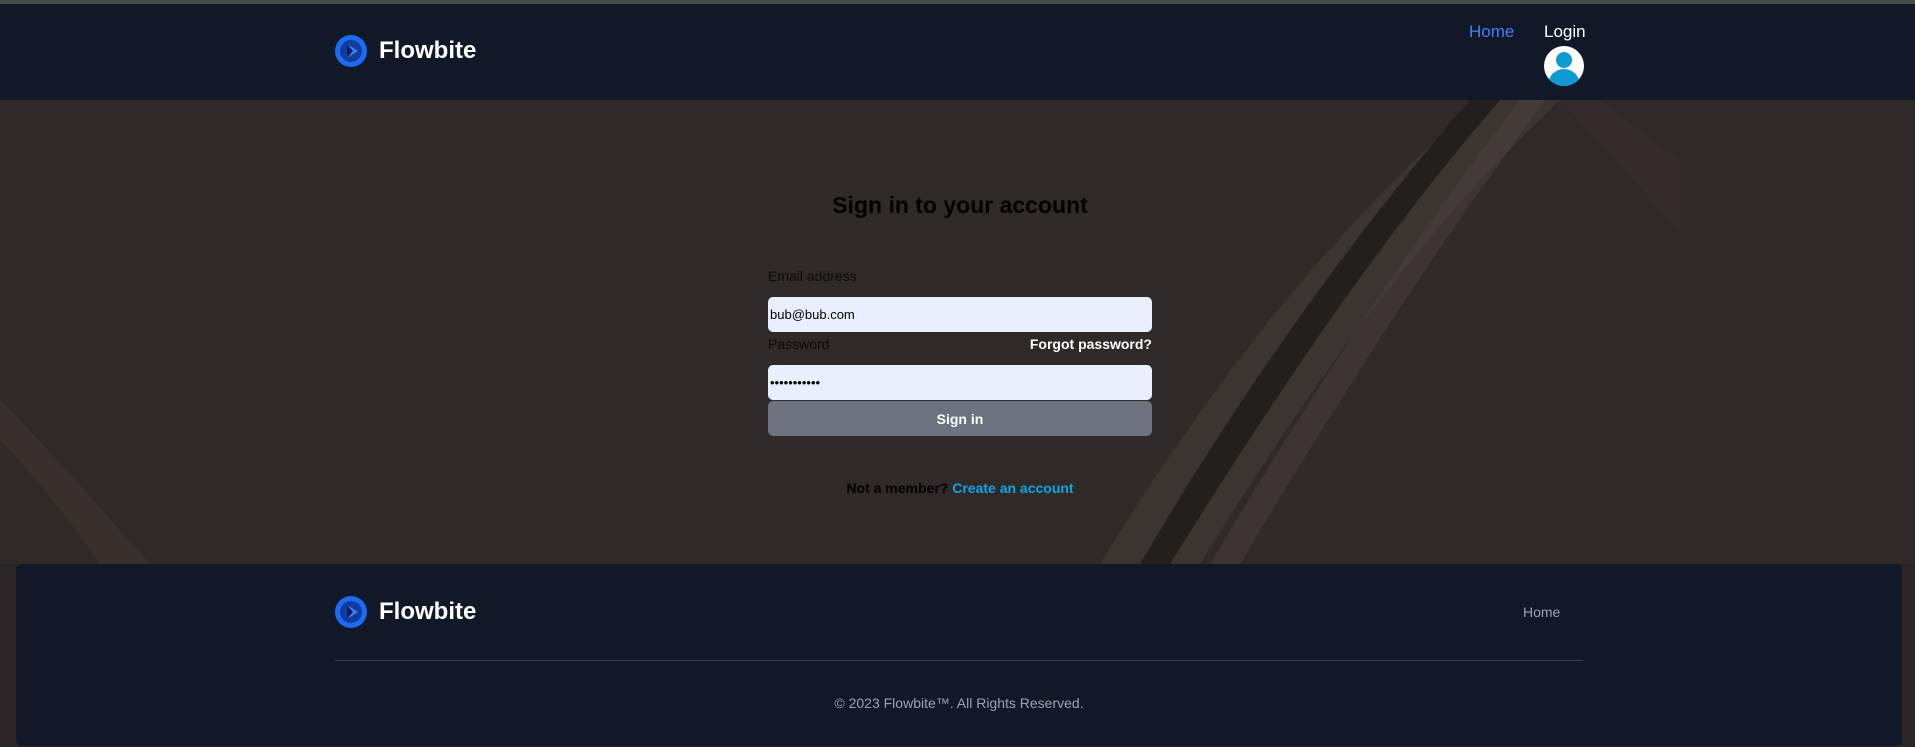 This screenshot has height=747, width=1915. I want to click on navbar: Flowbite Home Login, so click(957, 52).